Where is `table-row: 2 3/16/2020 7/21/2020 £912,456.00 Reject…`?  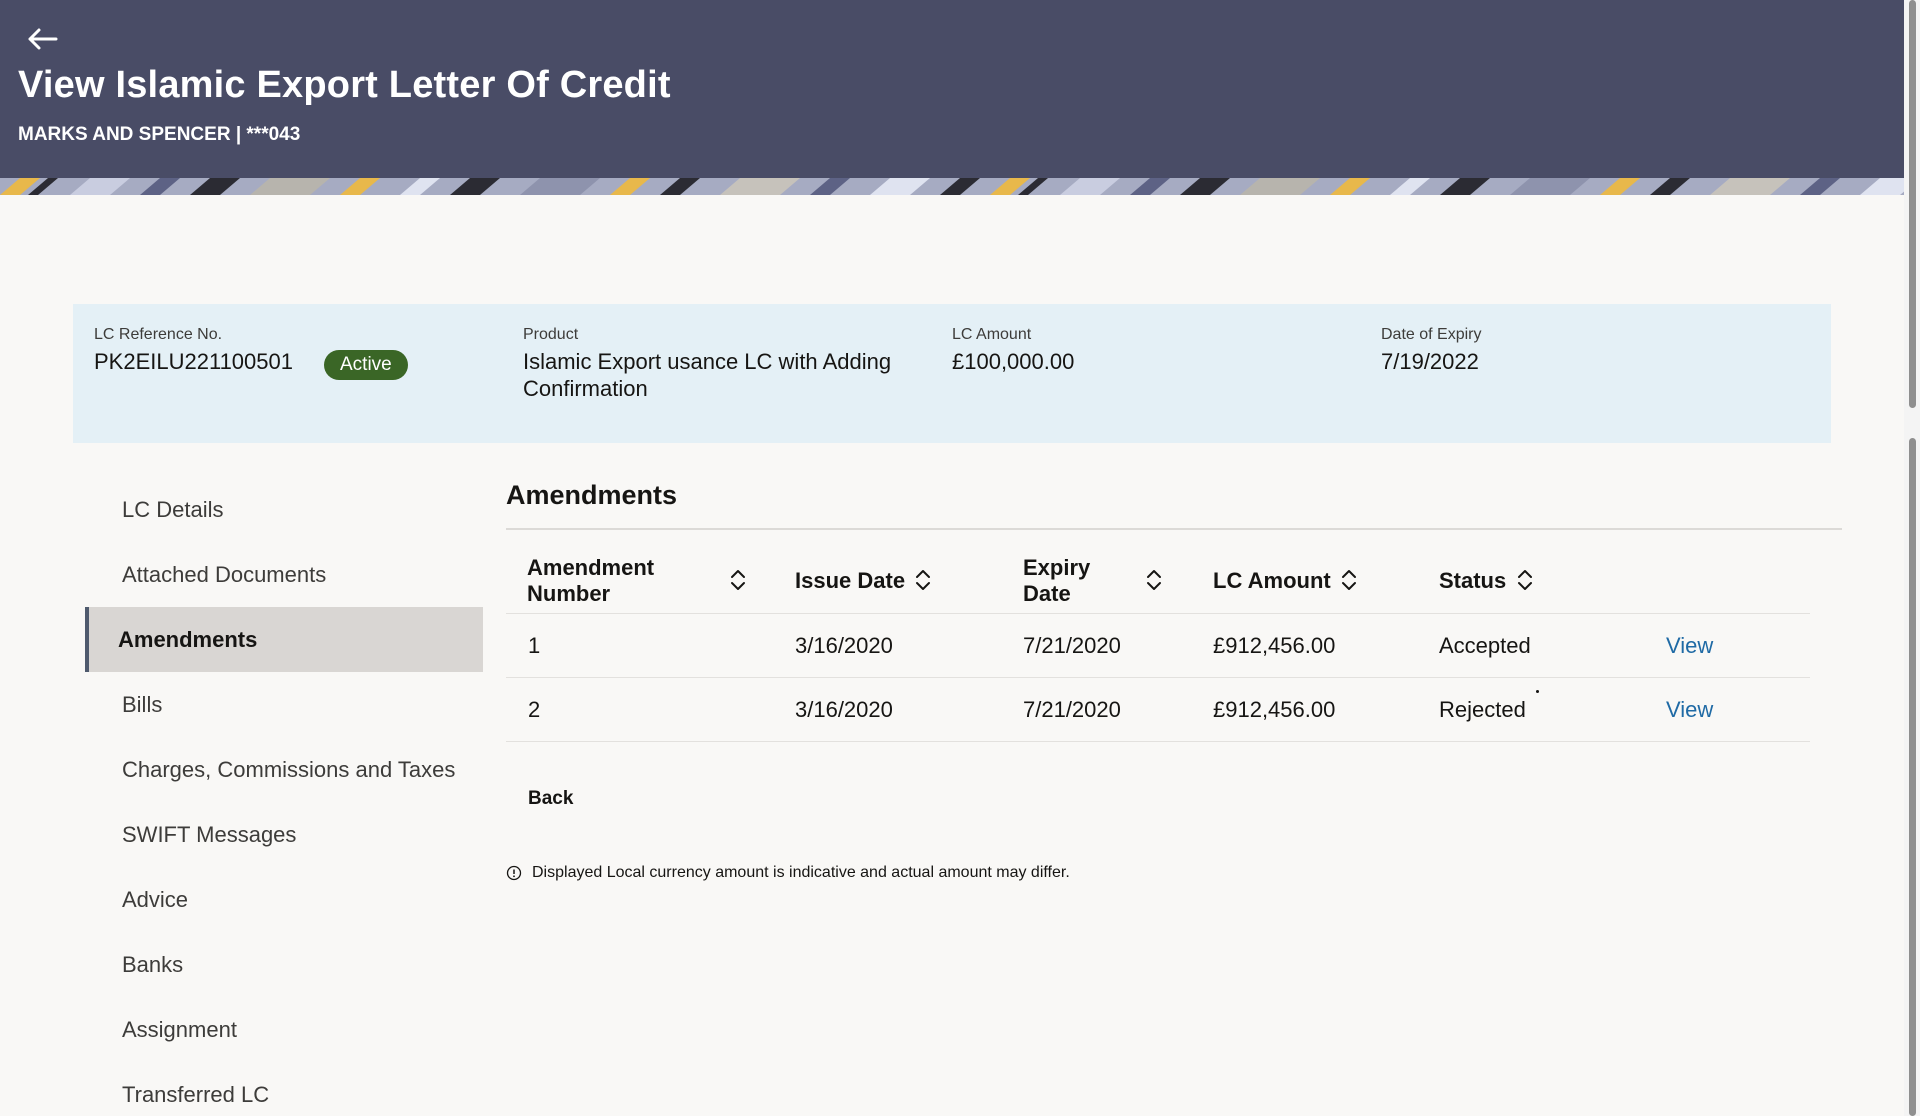 table-row: 2 3/16/2020 7/21/2020 £912,456.00 Reject… is located at coordinates (1158, 710).